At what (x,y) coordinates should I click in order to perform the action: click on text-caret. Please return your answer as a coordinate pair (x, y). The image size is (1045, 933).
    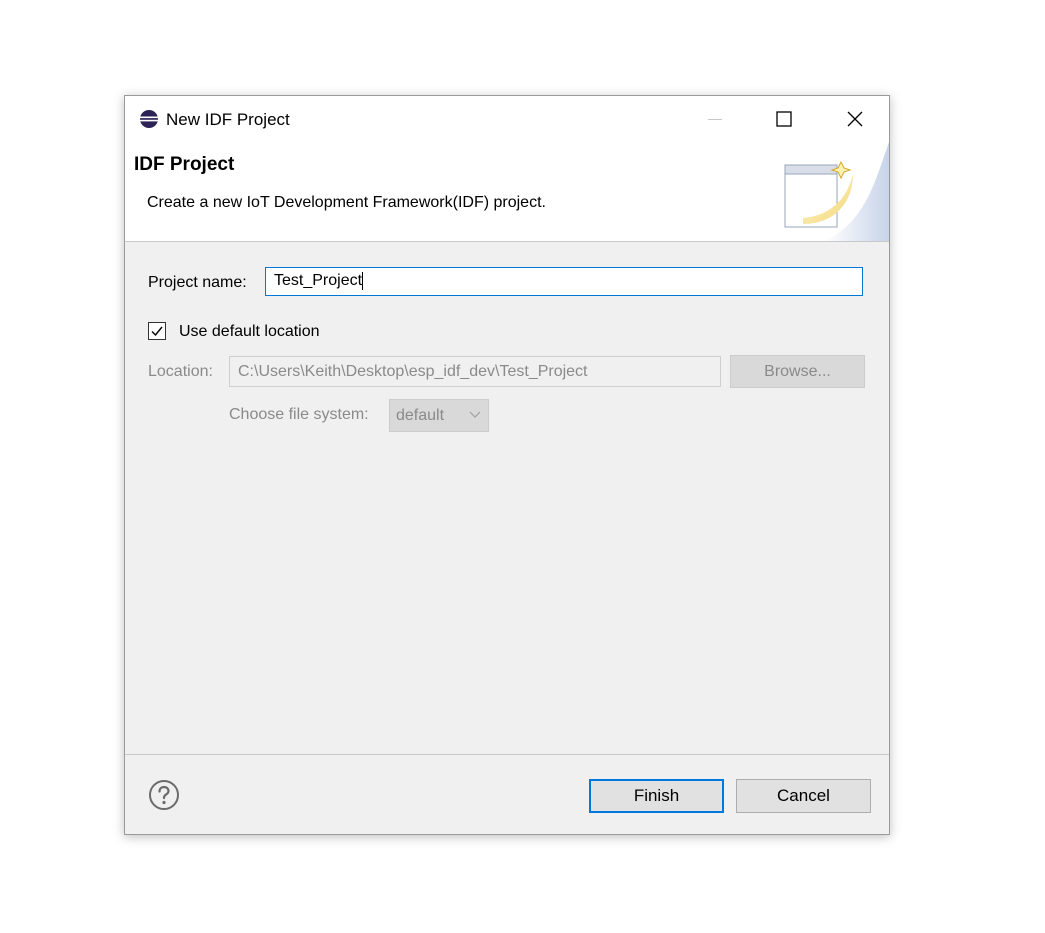
    Looking at the image, I should click on (363, 281).